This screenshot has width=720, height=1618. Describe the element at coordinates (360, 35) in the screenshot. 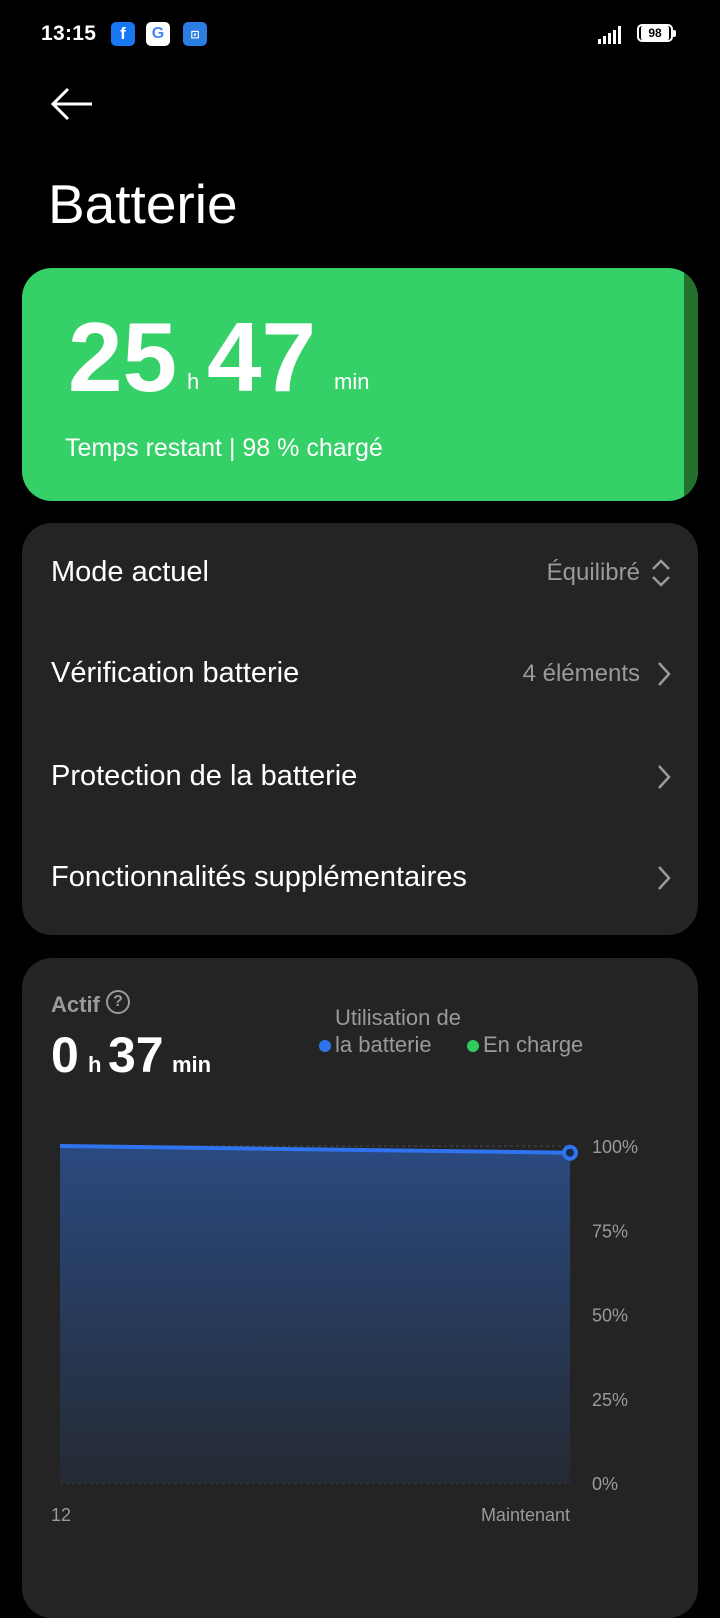

I see `status-bar: 13:15 f G ⊡ 98` at that location.